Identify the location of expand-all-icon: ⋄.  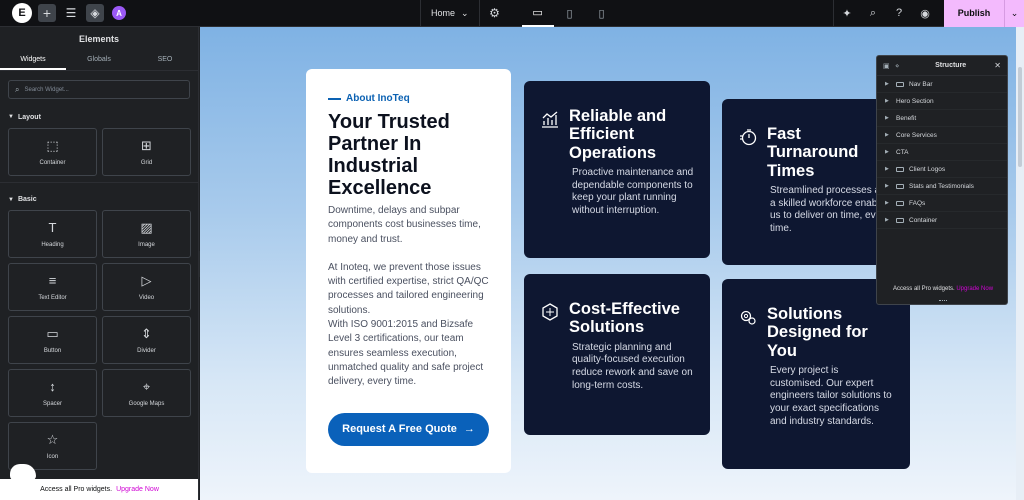
(901, 66).